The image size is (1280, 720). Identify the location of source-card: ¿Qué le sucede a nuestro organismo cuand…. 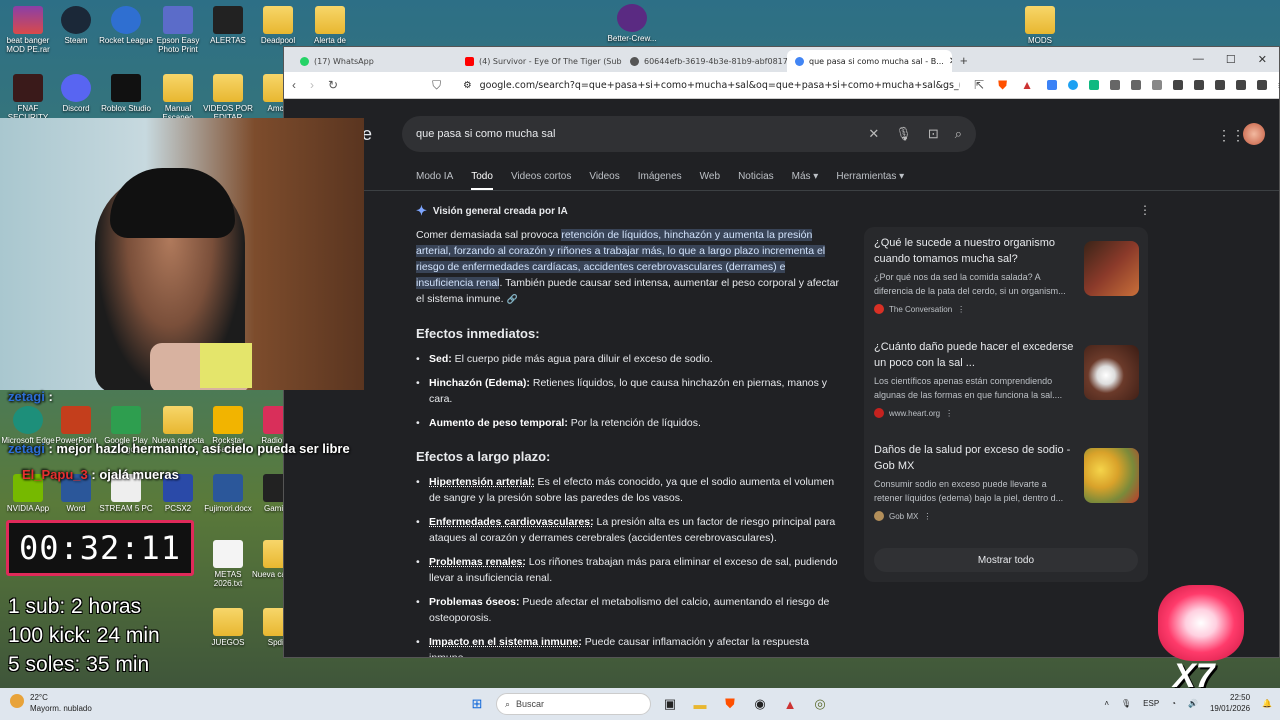
(1006, 274).